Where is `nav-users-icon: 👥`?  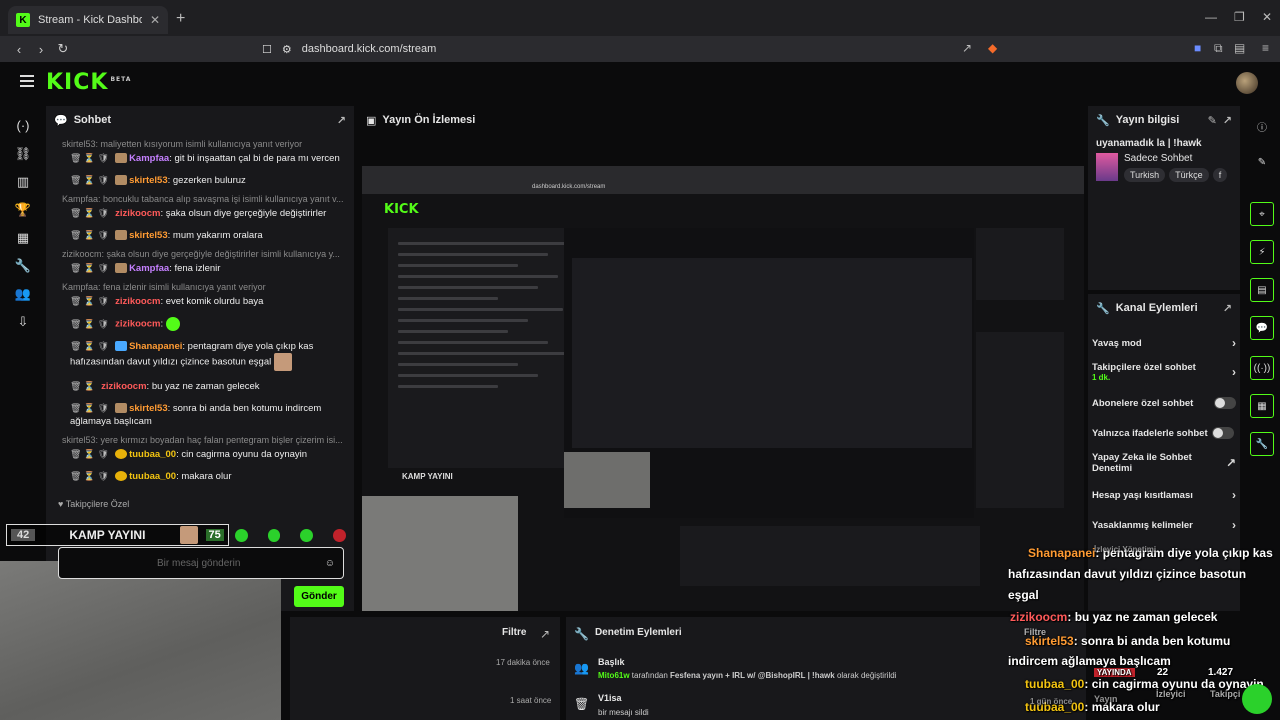
nav-users-icon: 👥 is located at coordinates (23, 295).